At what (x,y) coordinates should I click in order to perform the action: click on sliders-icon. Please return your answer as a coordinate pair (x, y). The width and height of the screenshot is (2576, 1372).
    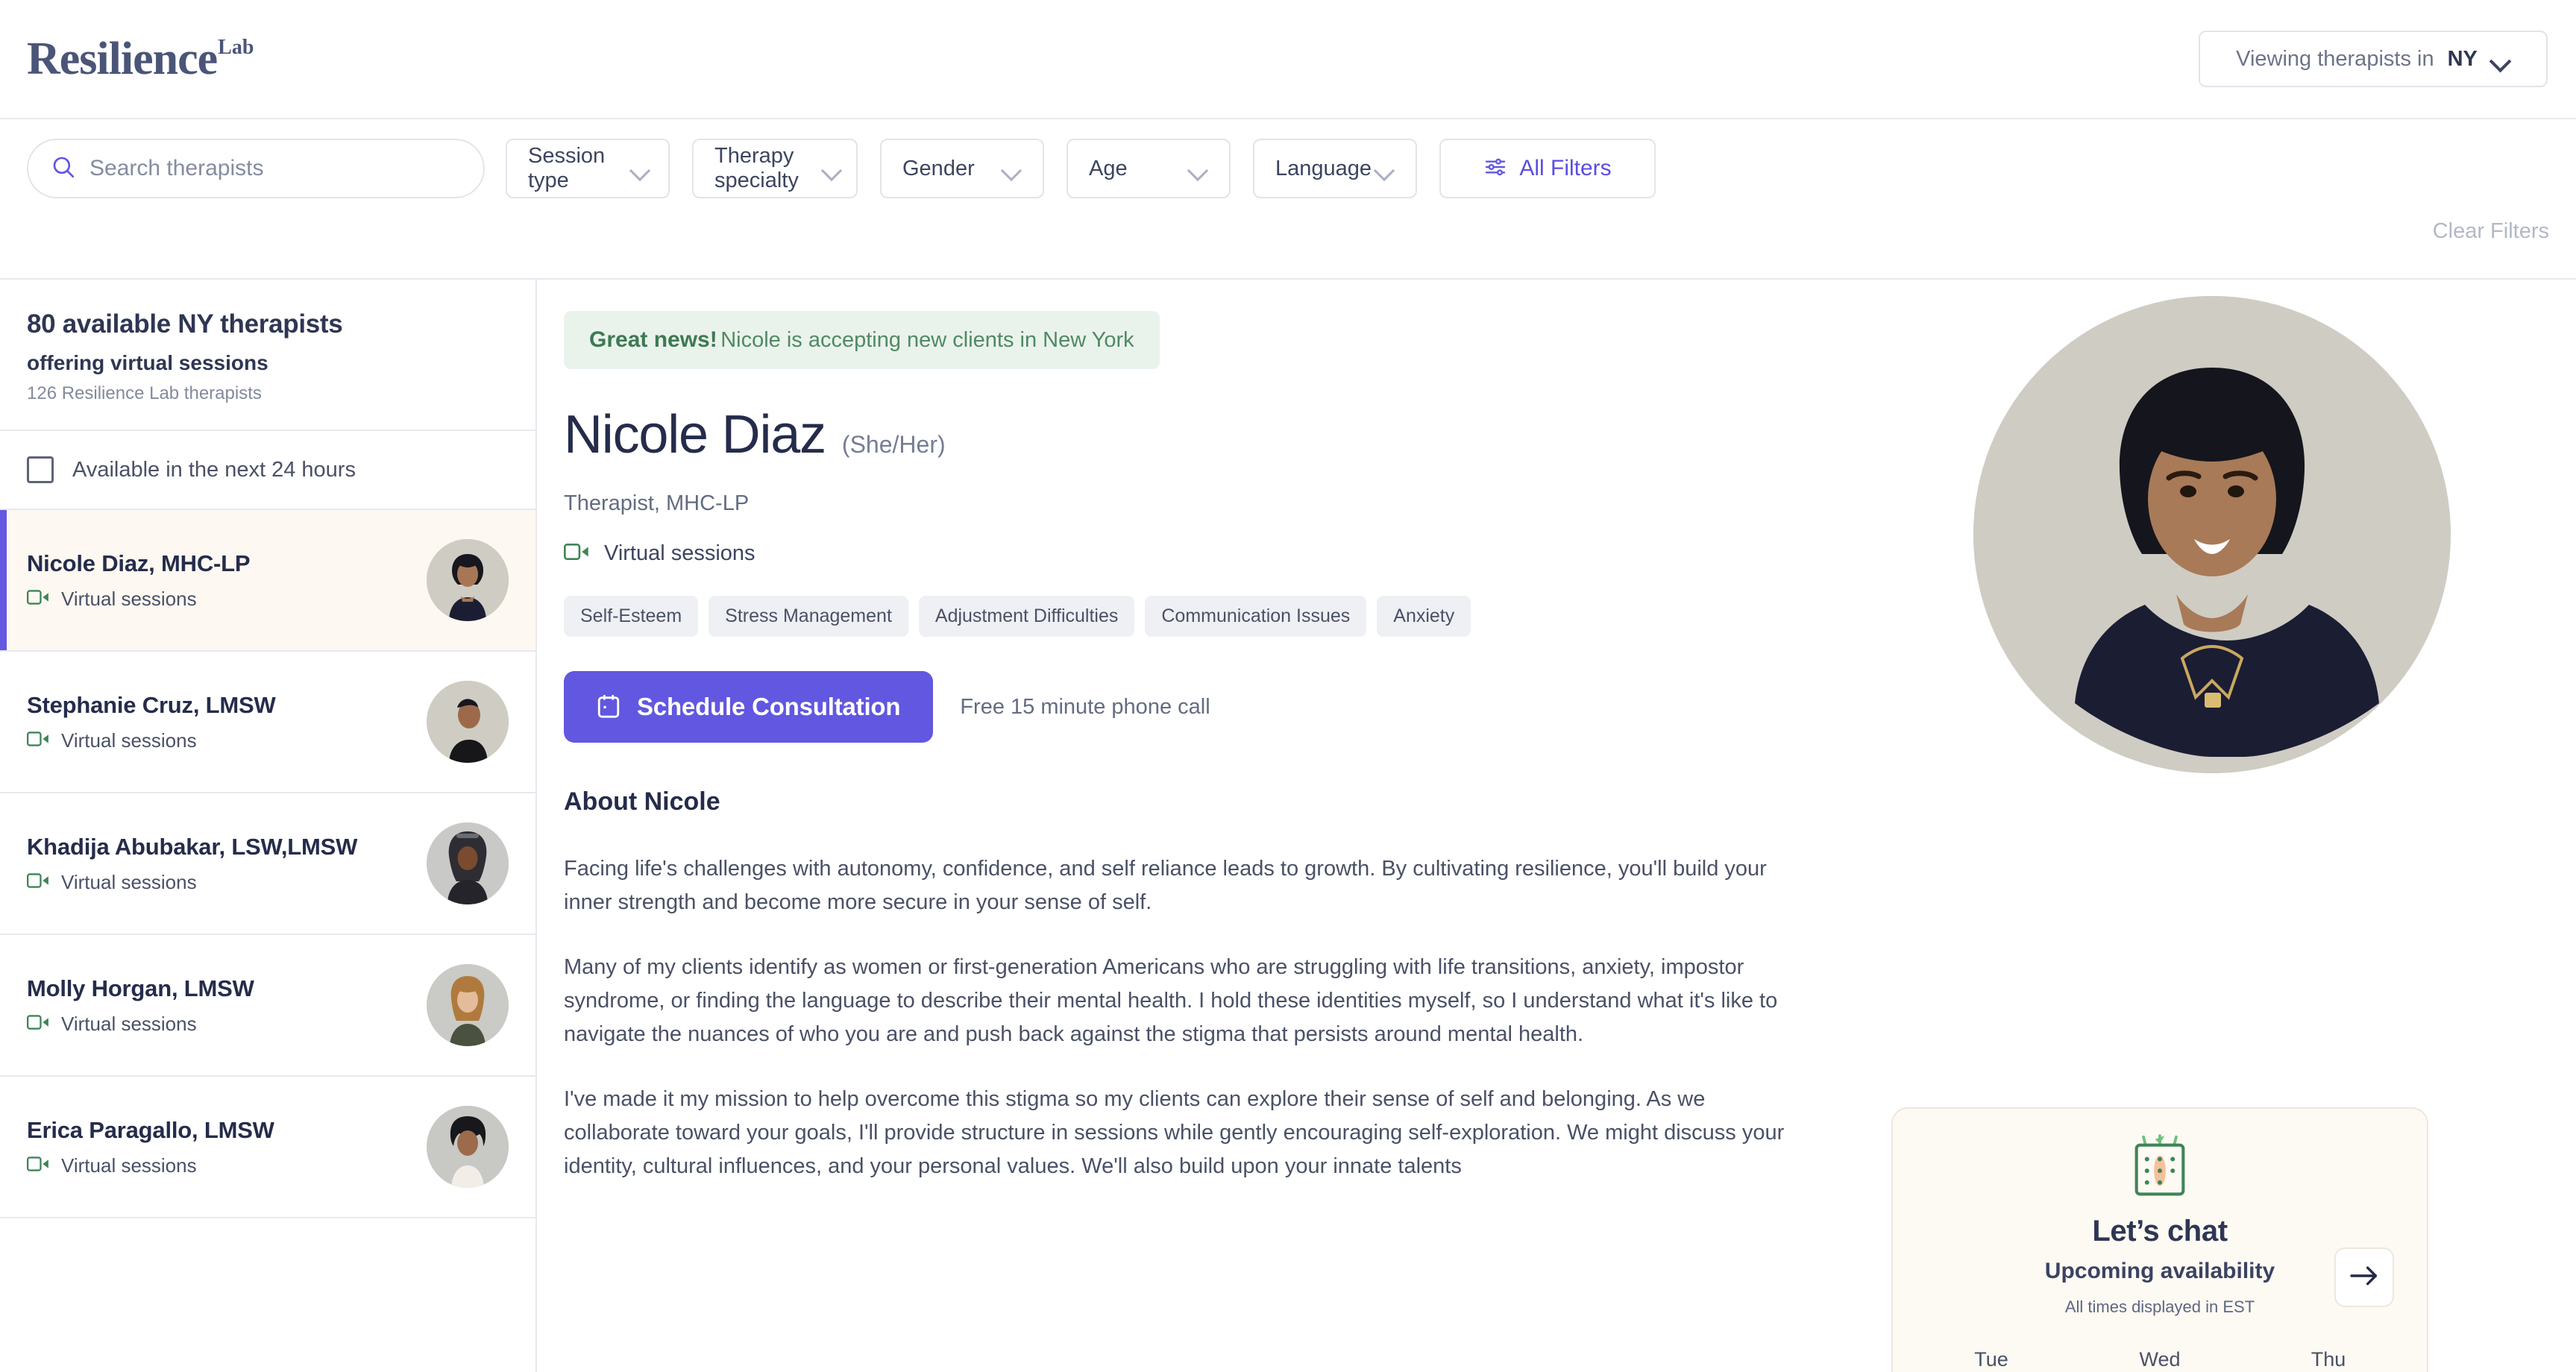
    Looking at the image, I should click on (1495, 169).